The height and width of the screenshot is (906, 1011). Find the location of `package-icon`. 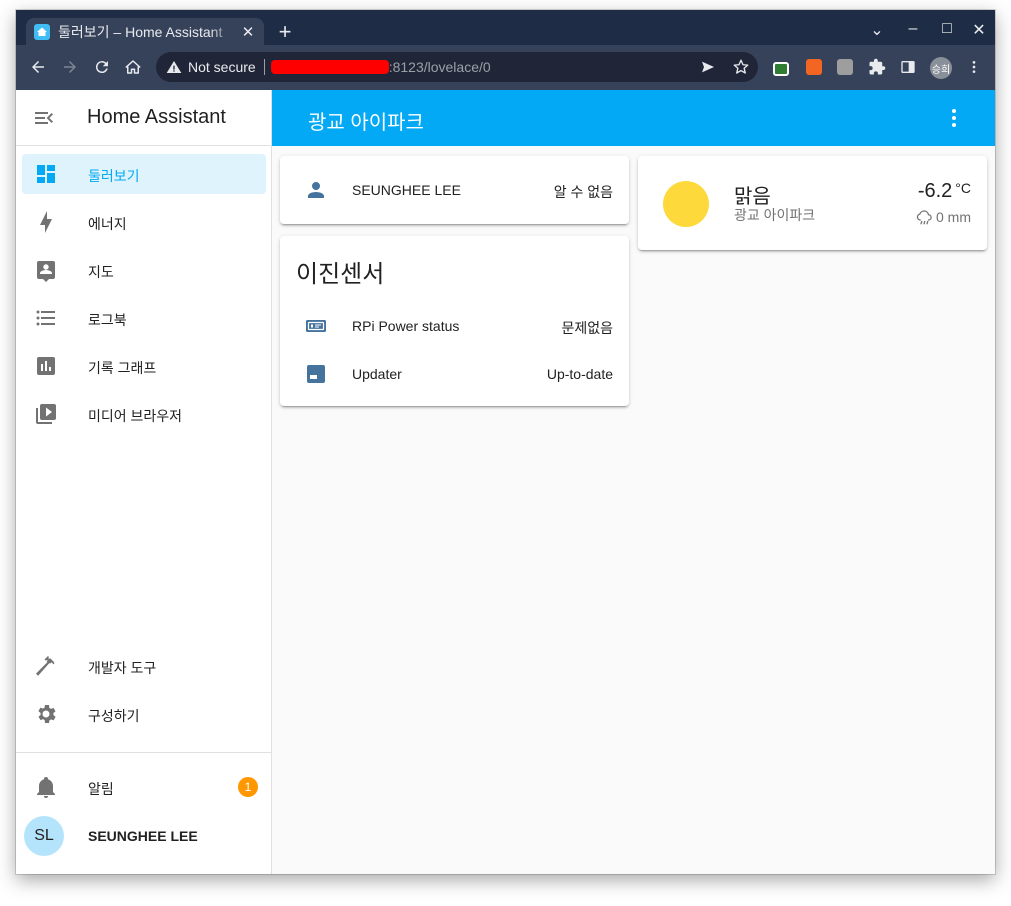

package-icon is located at coordinates (316, 374).